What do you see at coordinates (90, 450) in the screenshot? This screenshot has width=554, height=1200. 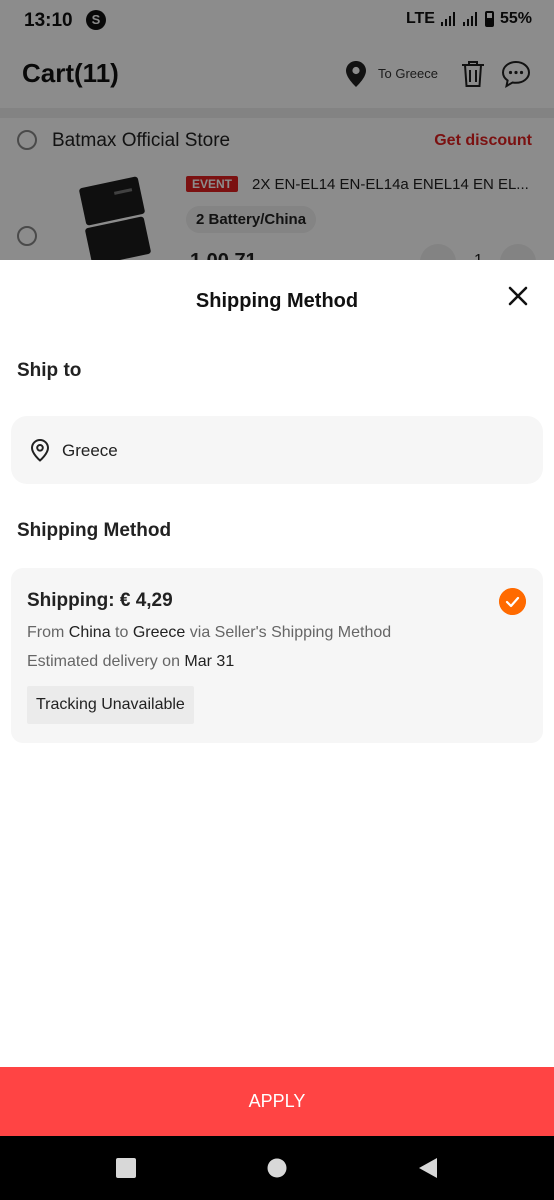 I see `ship-to-country: Greece` at bounding box center [90, 450].